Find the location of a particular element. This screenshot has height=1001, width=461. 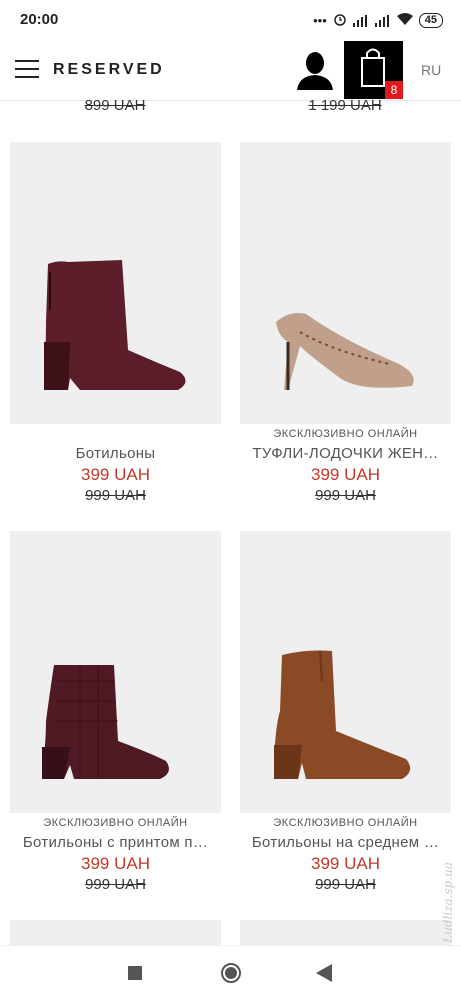

status-time: 20:00 is located at coordinates (39, 19).